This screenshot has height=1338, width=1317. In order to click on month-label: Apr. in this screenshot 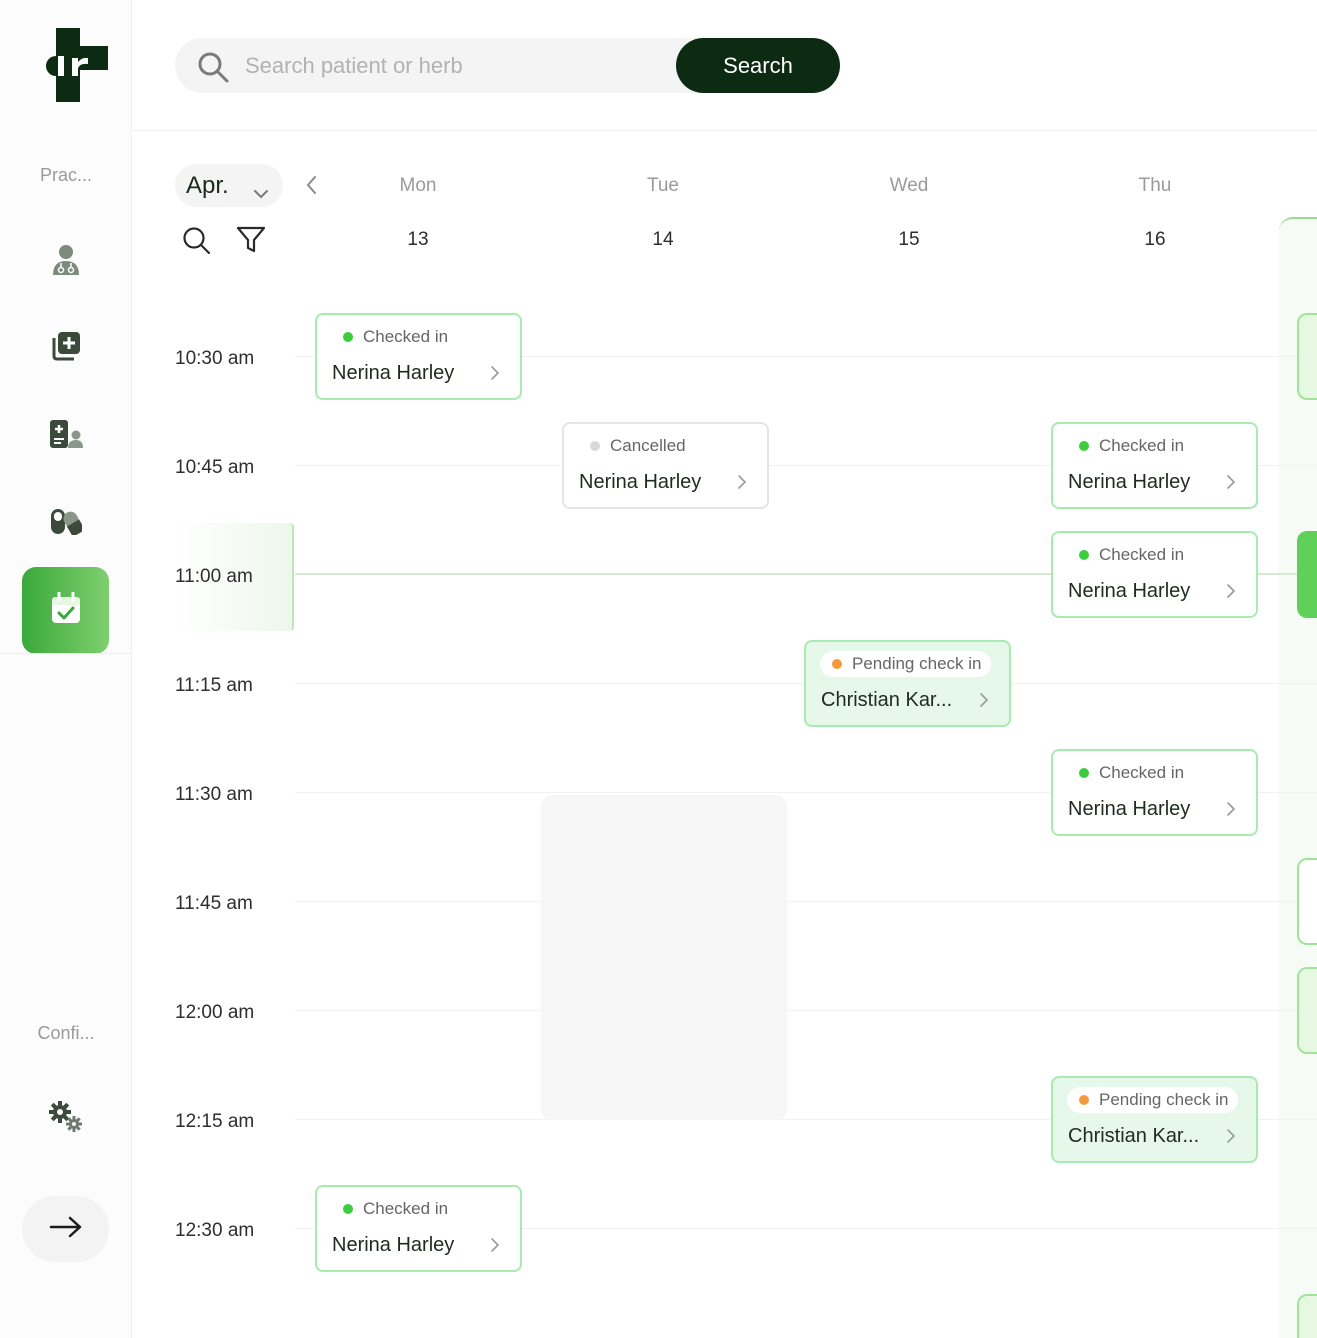, I will do `click(207, 185)`.